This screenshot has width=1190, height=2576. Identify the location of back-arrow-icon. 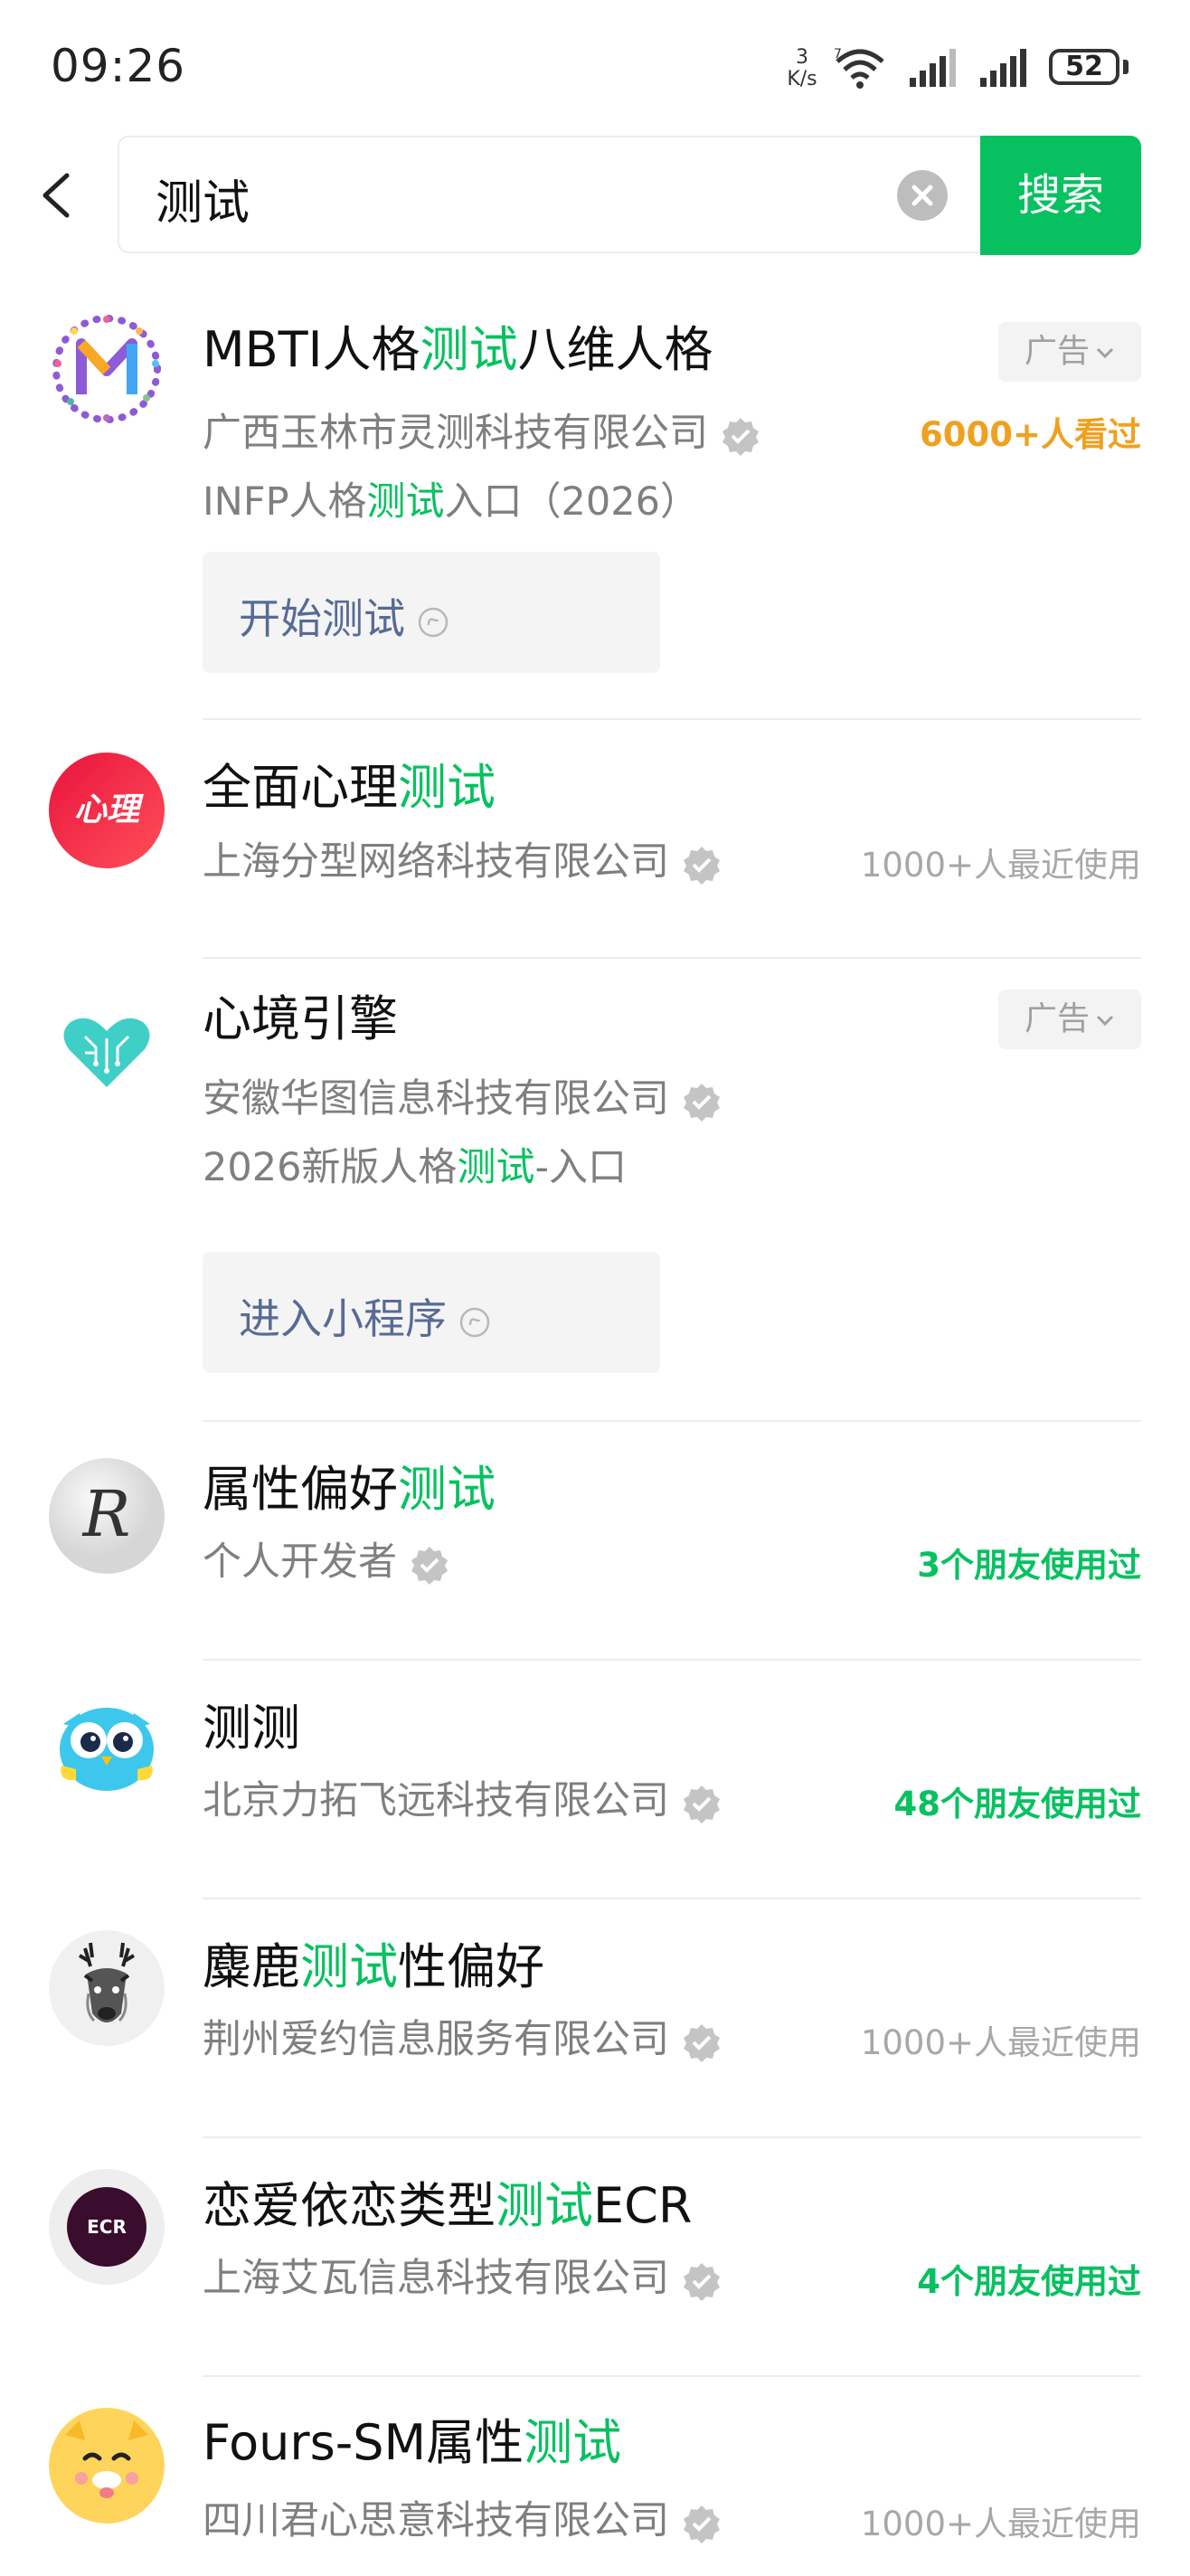
(60, 196).